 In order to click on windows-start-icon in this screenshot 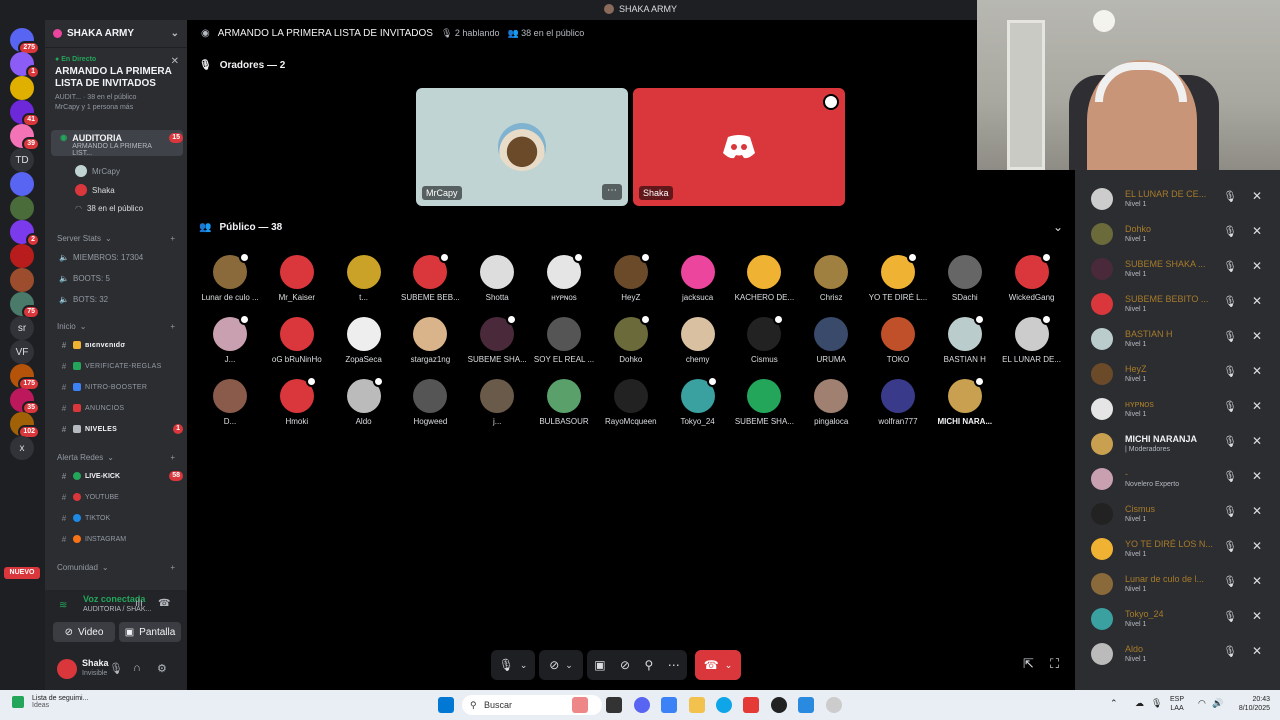, I will do `click(446, 705)`.